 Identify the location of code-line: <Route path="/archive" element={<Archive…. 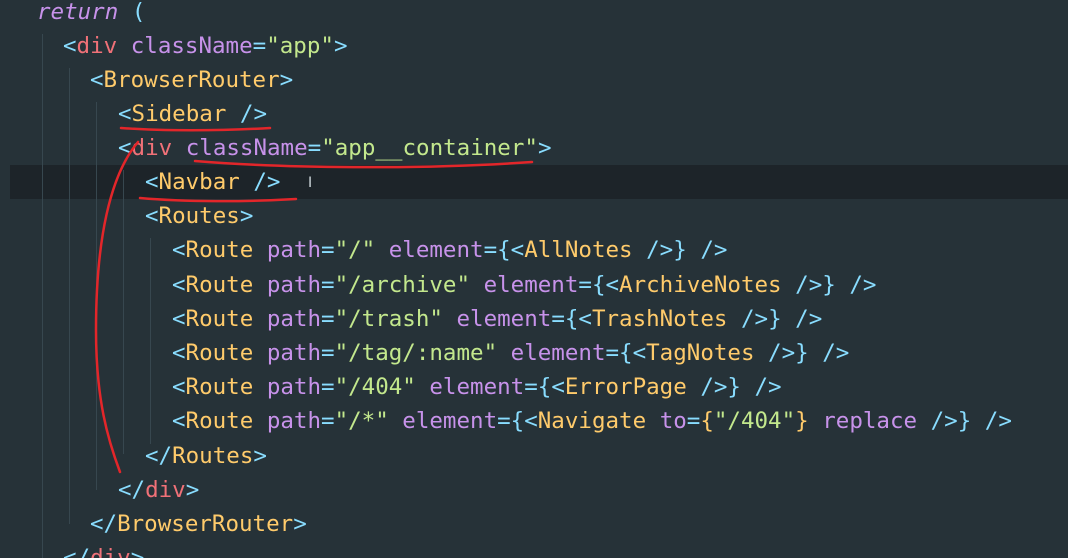
(524, 285).